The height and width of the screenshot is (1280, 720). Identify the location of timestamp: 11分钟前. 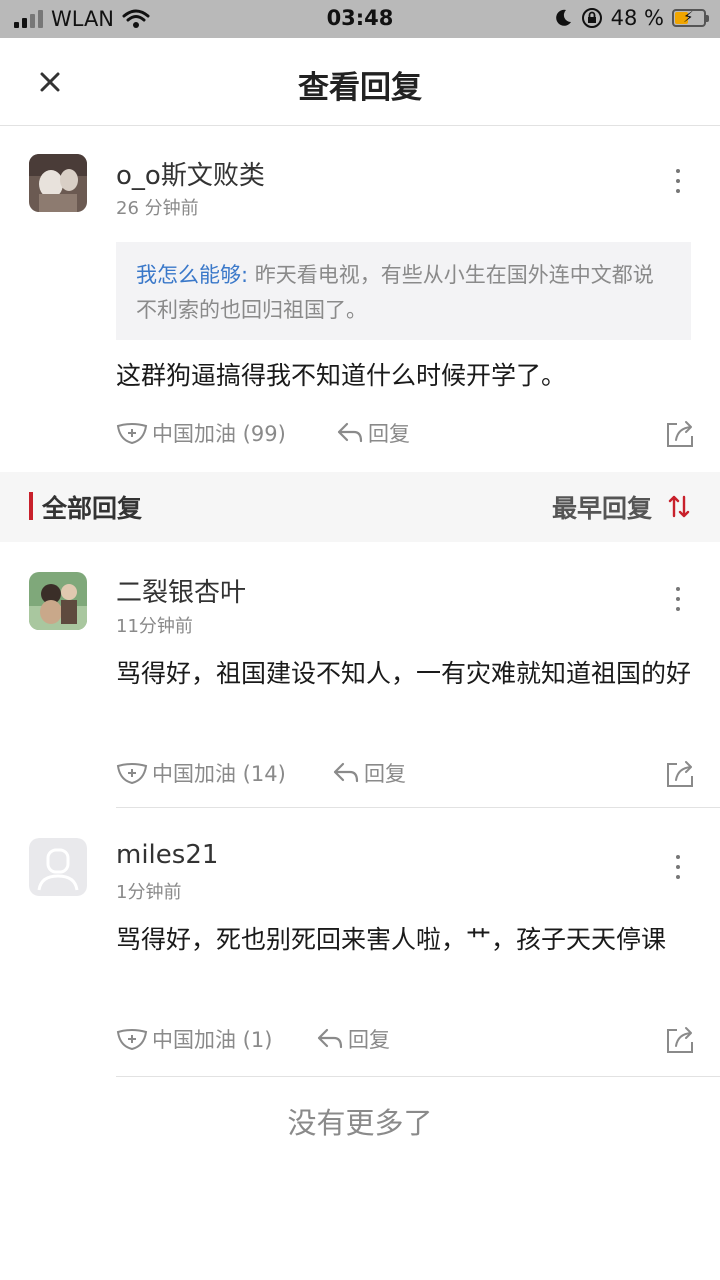
(154, 626).